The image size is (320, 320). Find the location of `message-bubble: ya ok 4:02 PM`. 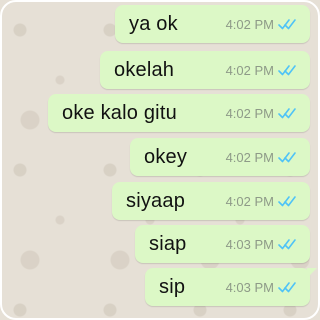

message-bubble: ya ok 4:02 PM is located at coordinates (212, 24).